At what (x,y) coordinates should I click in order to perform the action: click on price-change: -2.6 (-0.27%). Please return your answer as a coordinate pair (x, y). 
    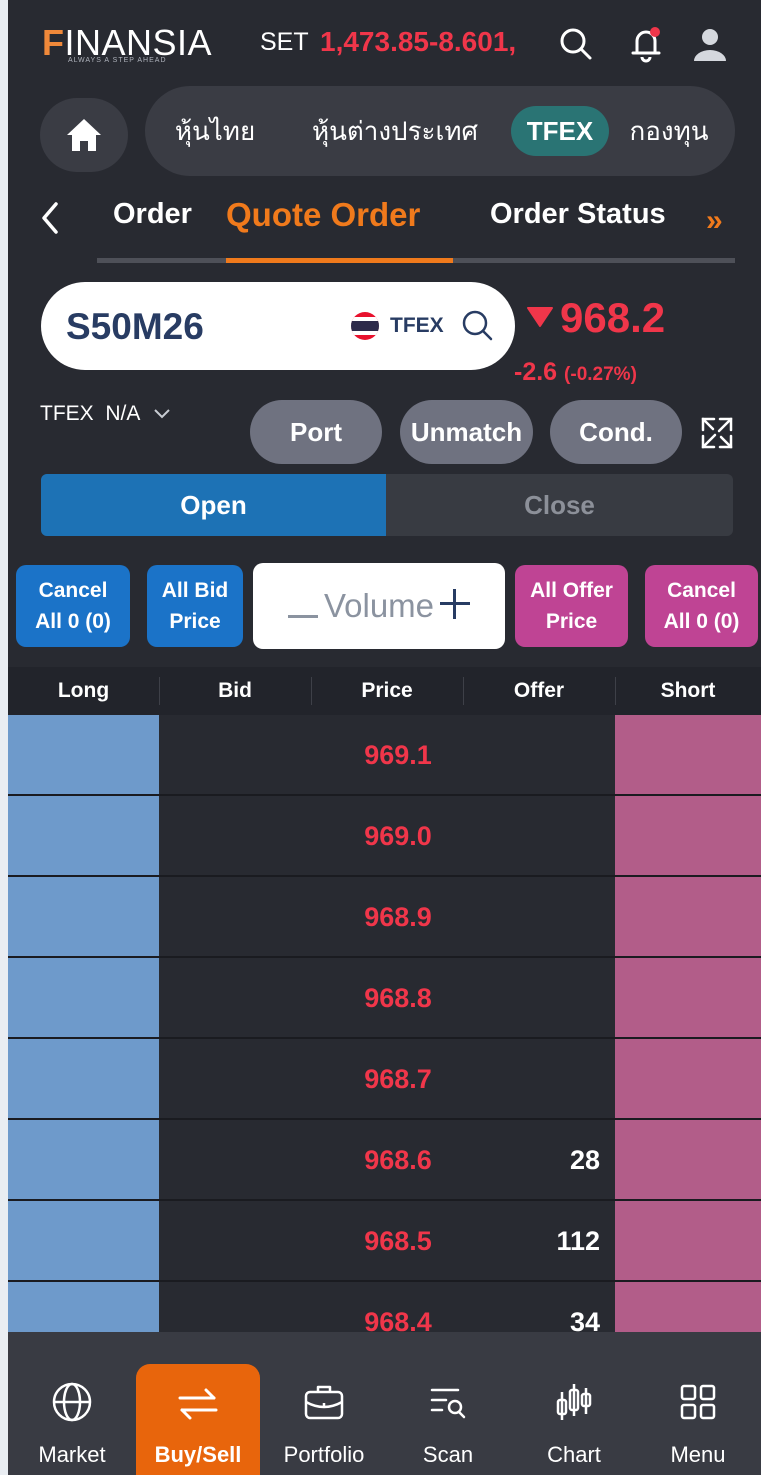
    Looking at the image, I should click on (575, 372).